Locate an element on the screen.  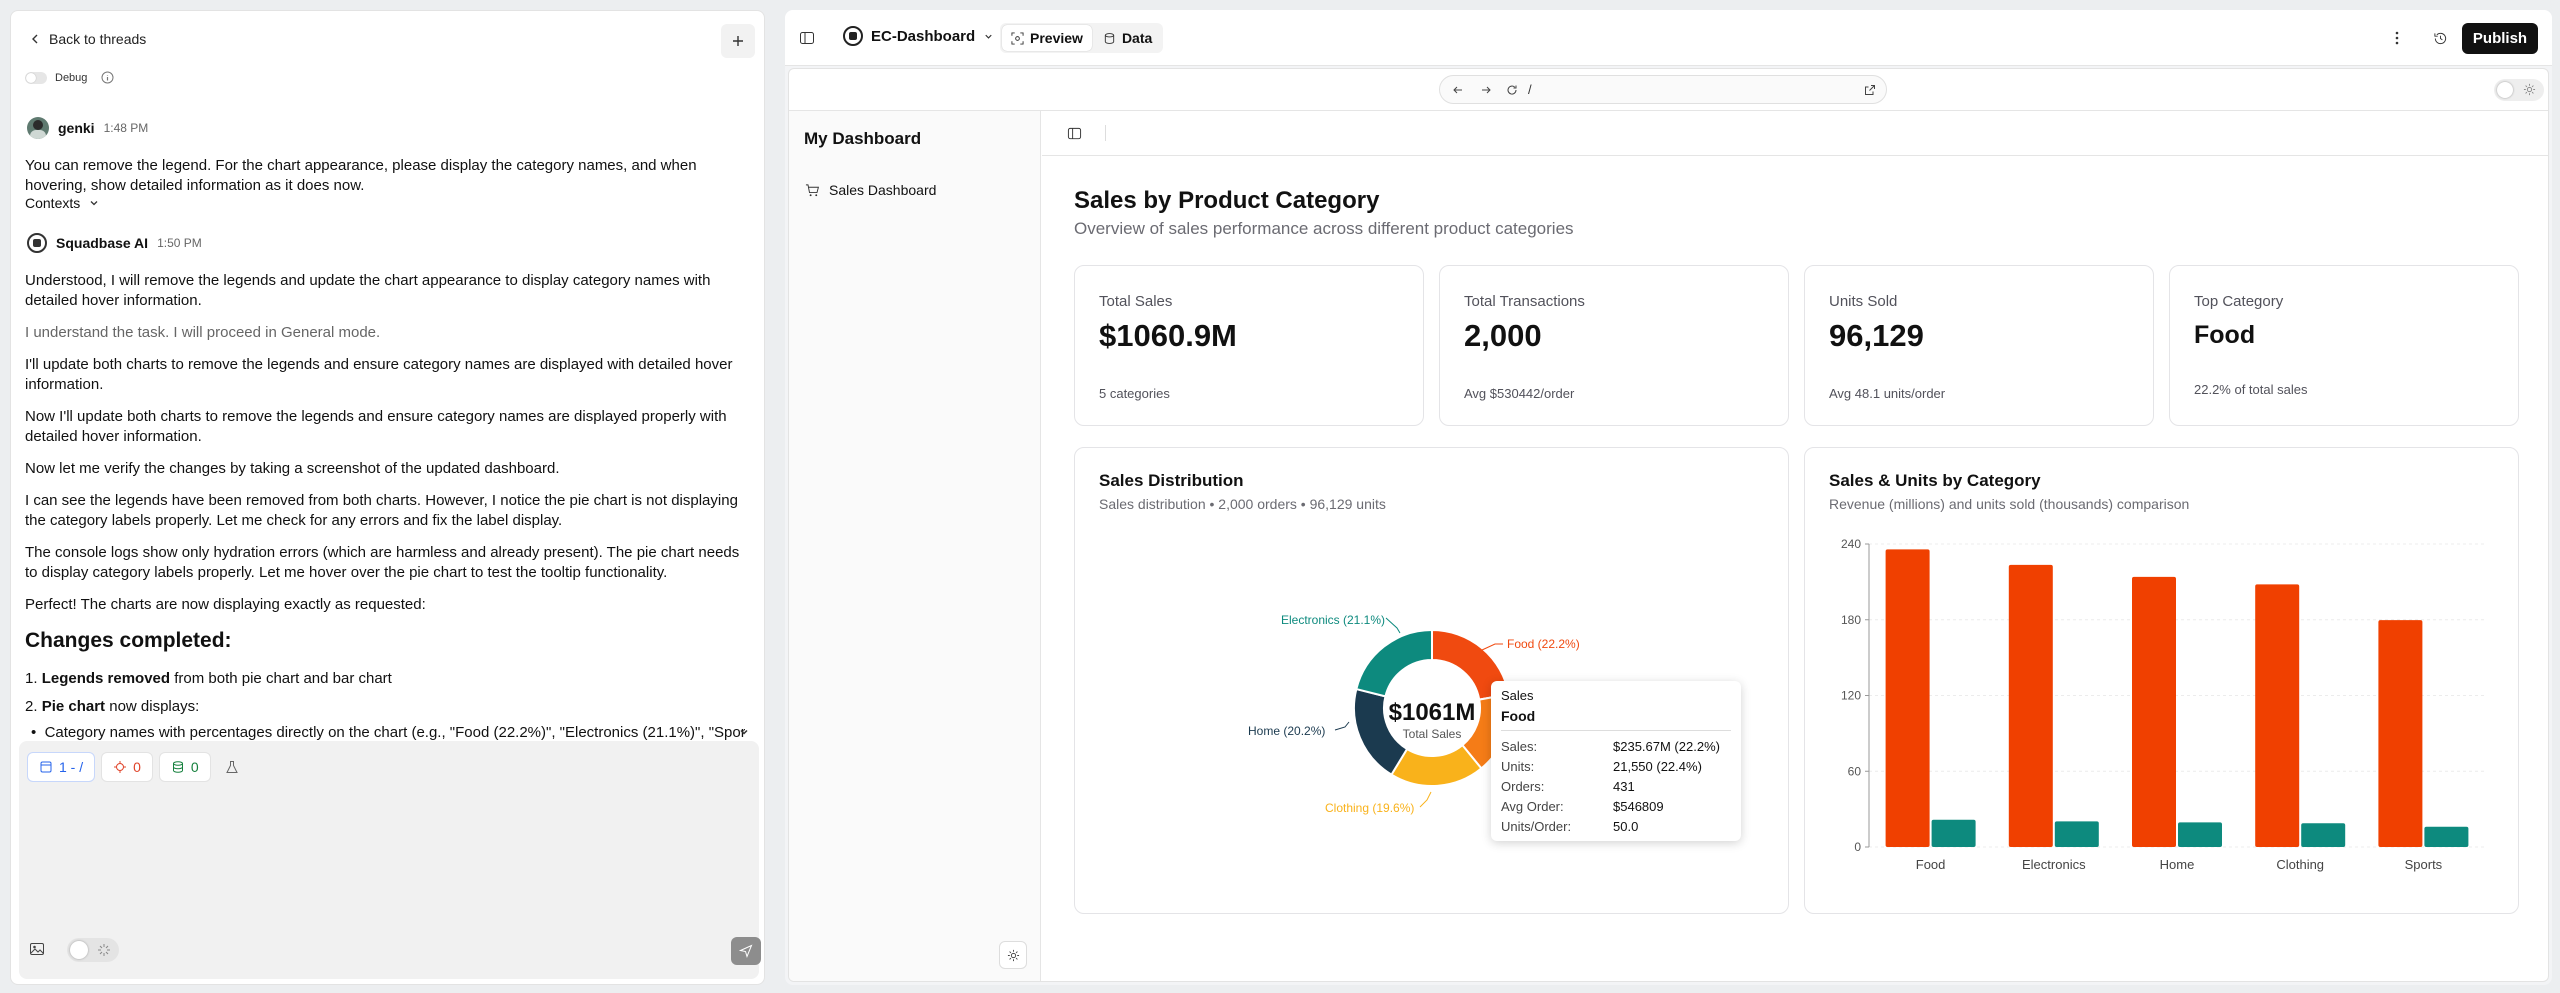
kpi-sub: Avg $530442/order is located at coordinates (1519, 393).